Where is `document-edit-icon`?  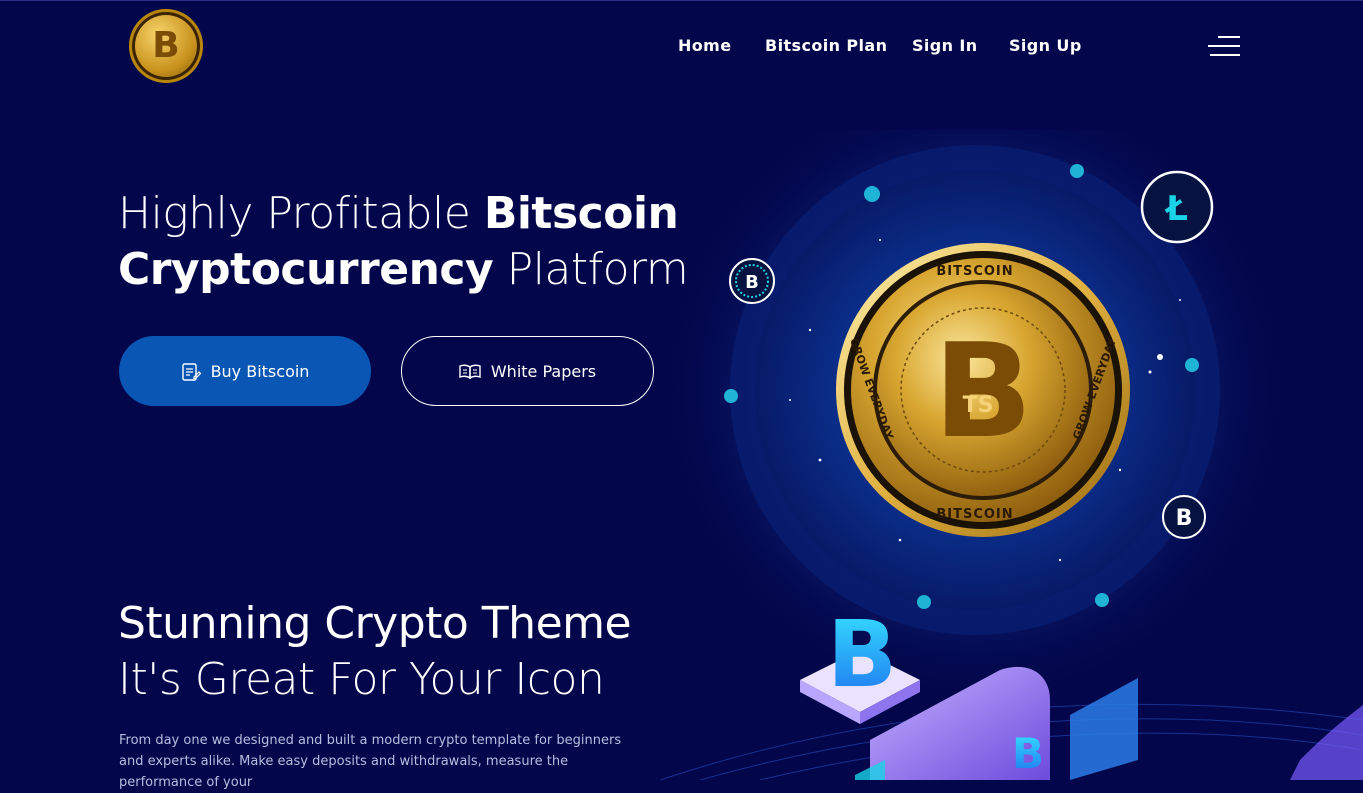 document-edit-icon is located at coordinates (191, 372).